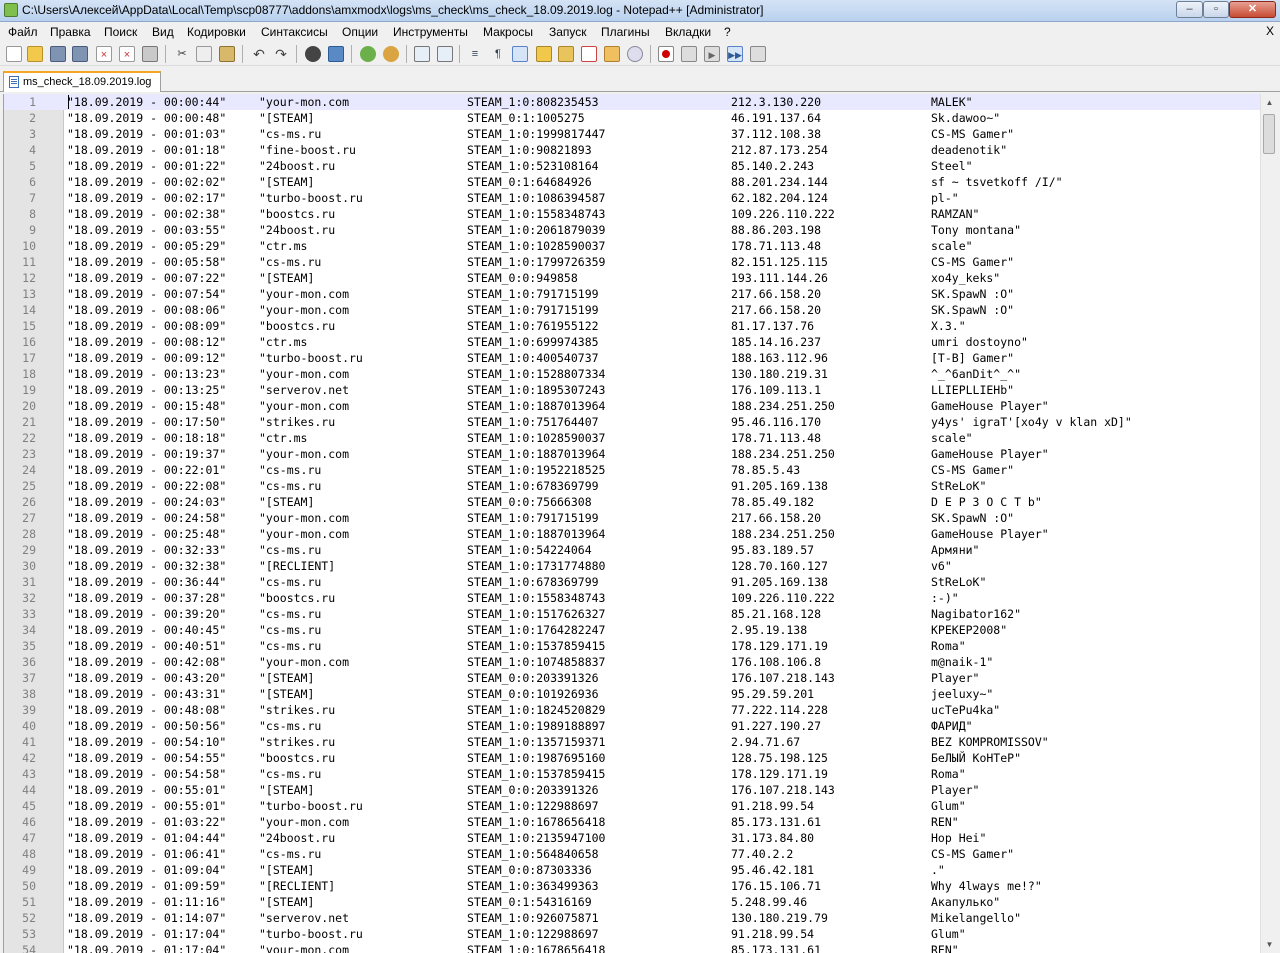  What do you see at coordinates (689, 54) in the screenshot?
I see `stop-macro-icon` at bounding box center [689, 54].